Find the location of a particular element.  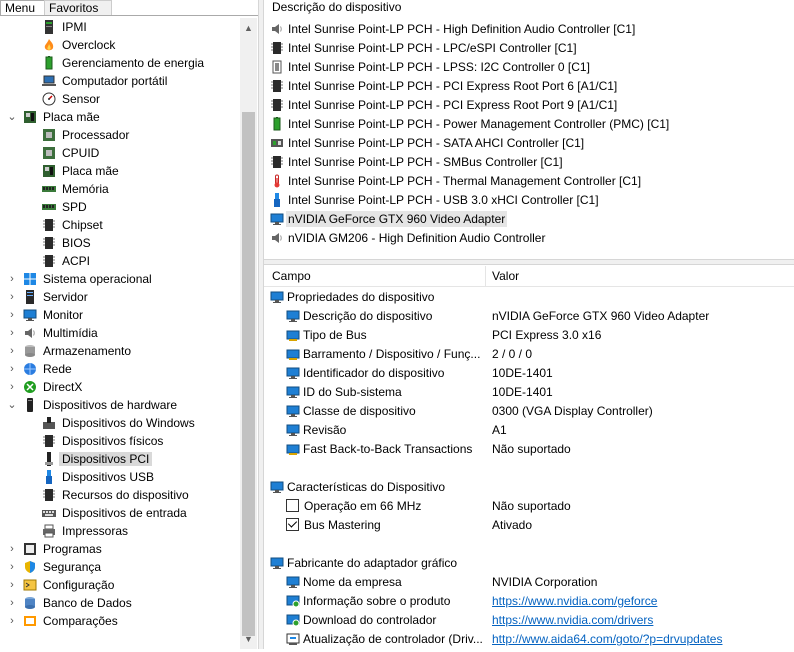

tree-item: › Multimídia is located at coordinates (54, 333).